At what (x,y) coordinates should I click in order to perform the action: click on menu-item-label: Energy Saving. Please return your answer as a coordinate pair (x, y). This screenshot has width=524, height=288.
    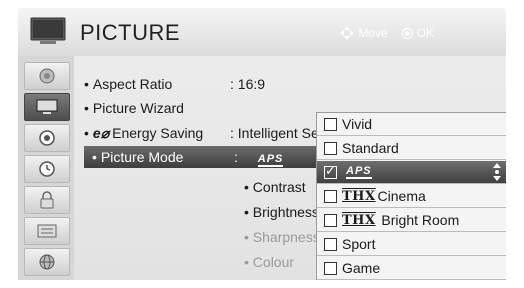
    Looking at the image, I should click on (158, 133).